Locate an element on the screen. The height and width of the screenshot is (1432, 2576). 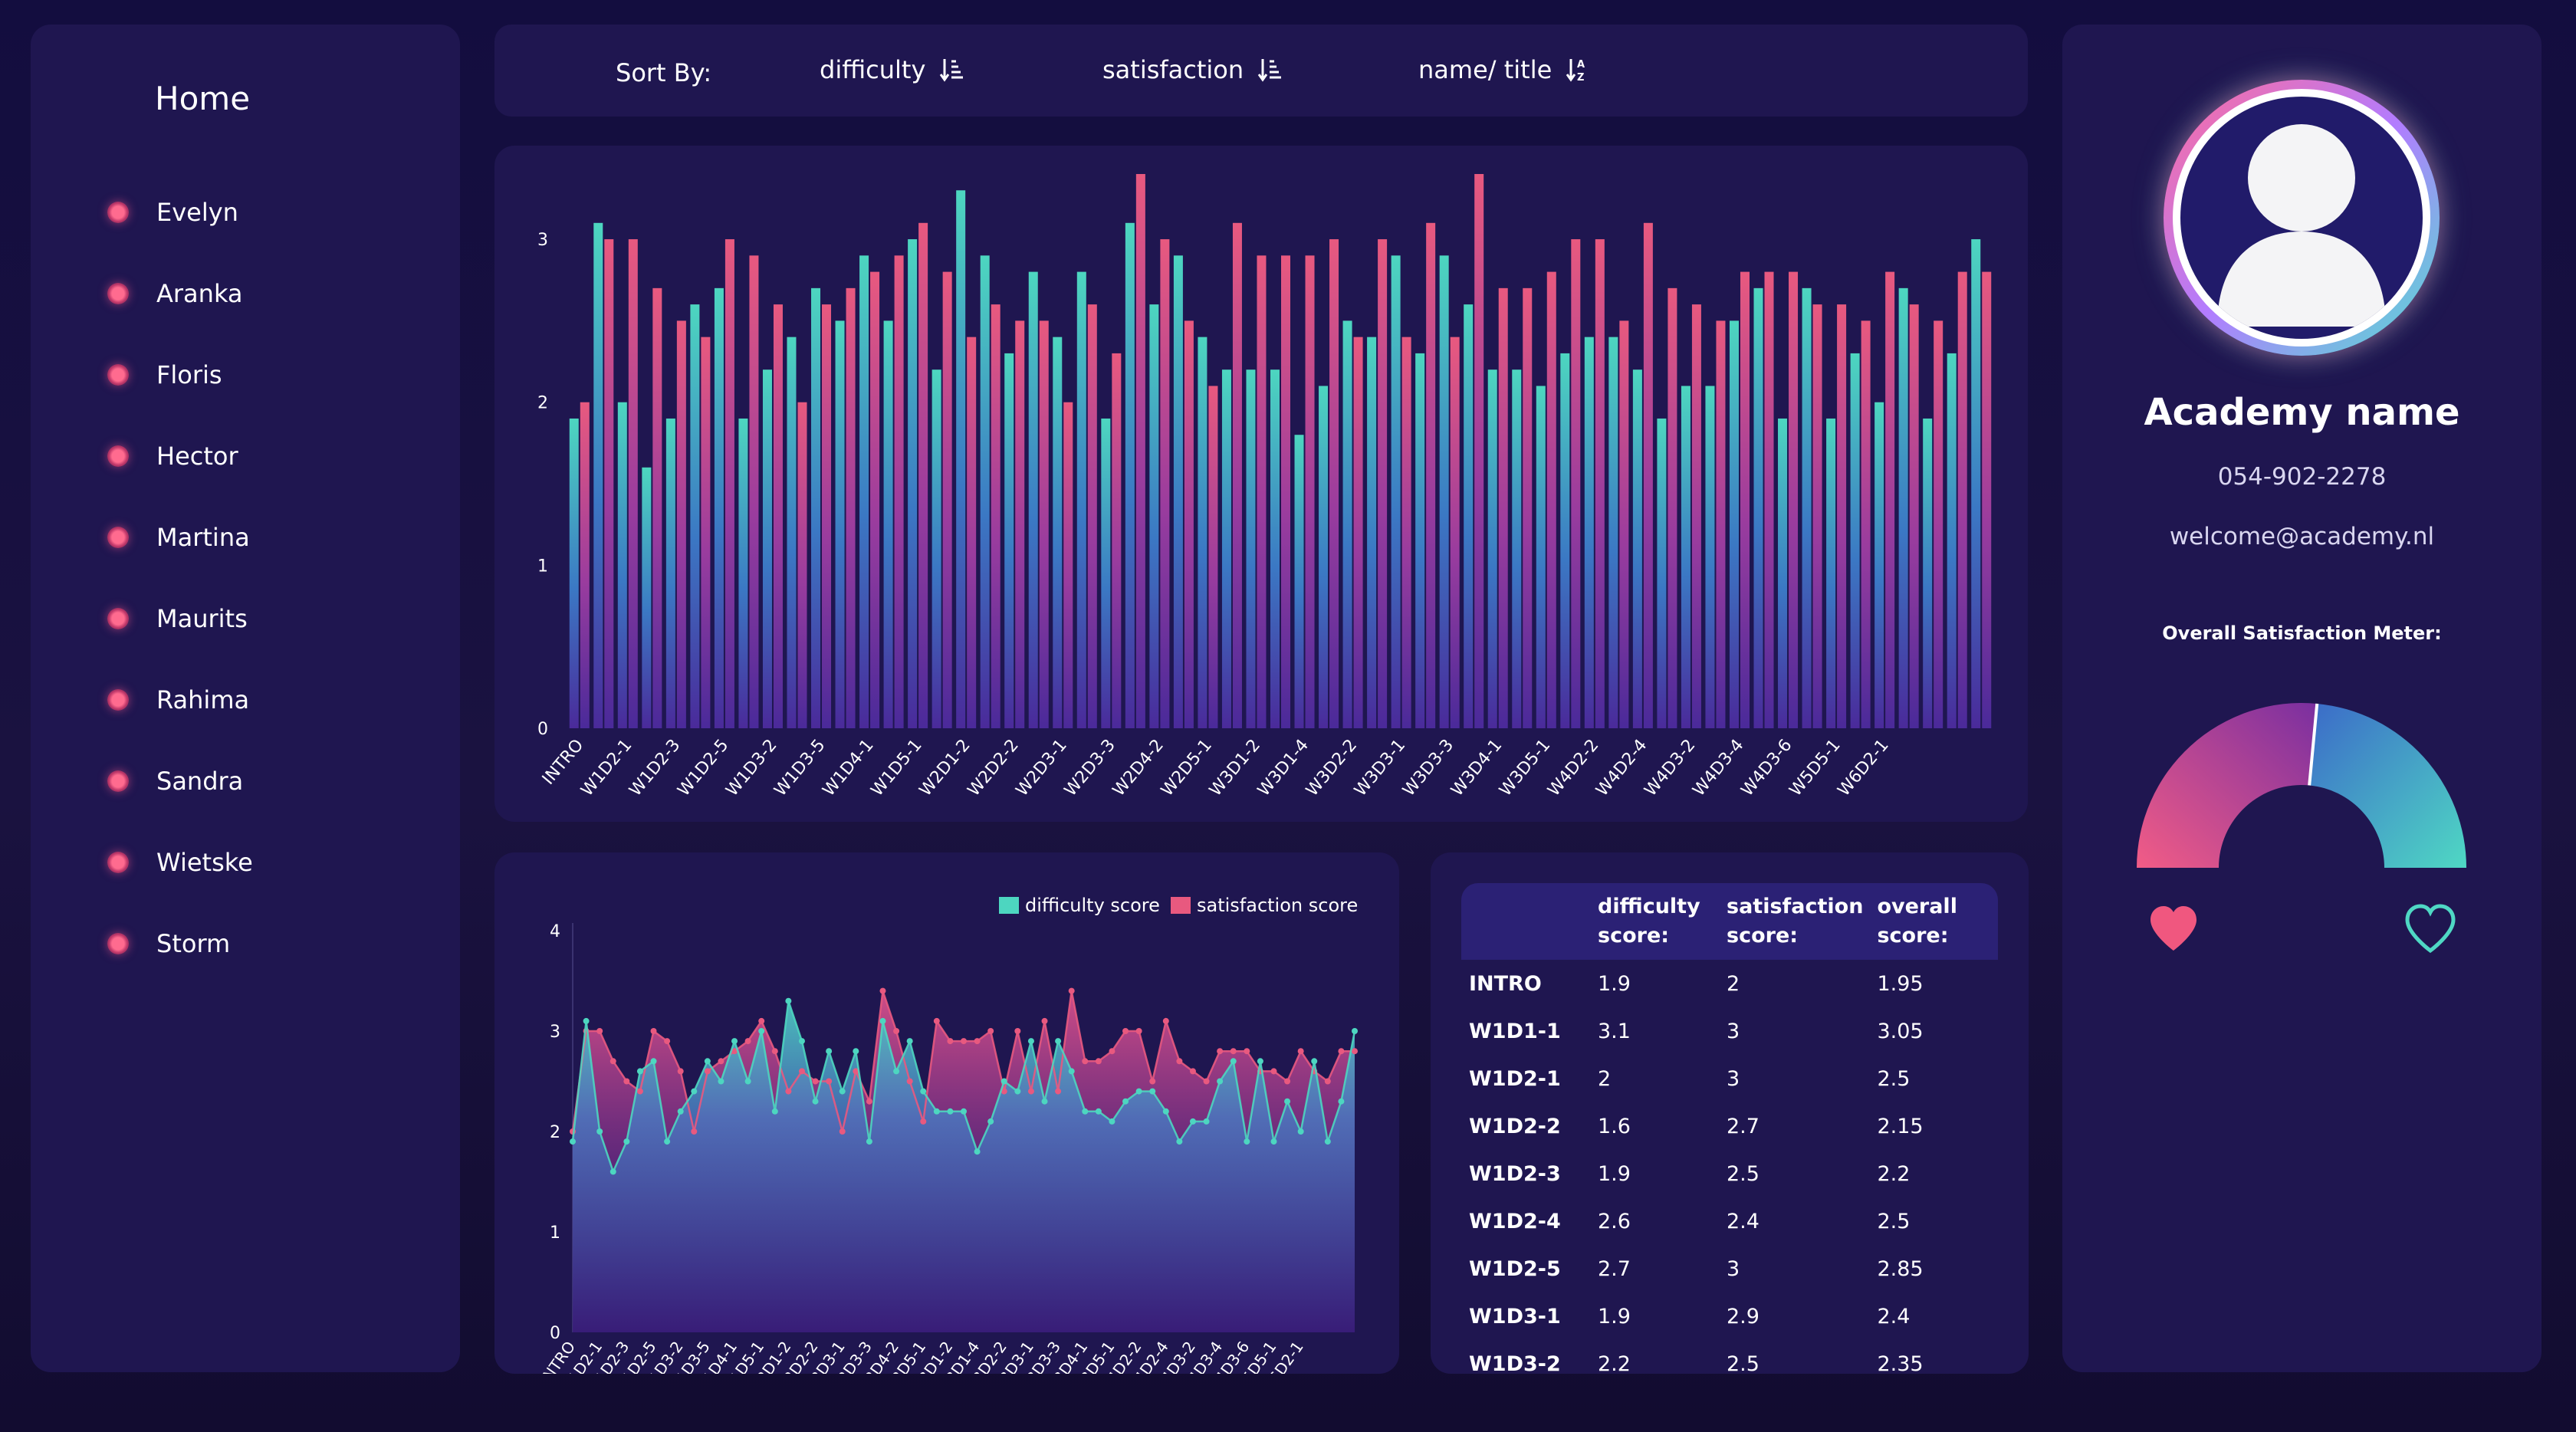
sidebar-item-person: Floris is located at coordinates (164, 375).